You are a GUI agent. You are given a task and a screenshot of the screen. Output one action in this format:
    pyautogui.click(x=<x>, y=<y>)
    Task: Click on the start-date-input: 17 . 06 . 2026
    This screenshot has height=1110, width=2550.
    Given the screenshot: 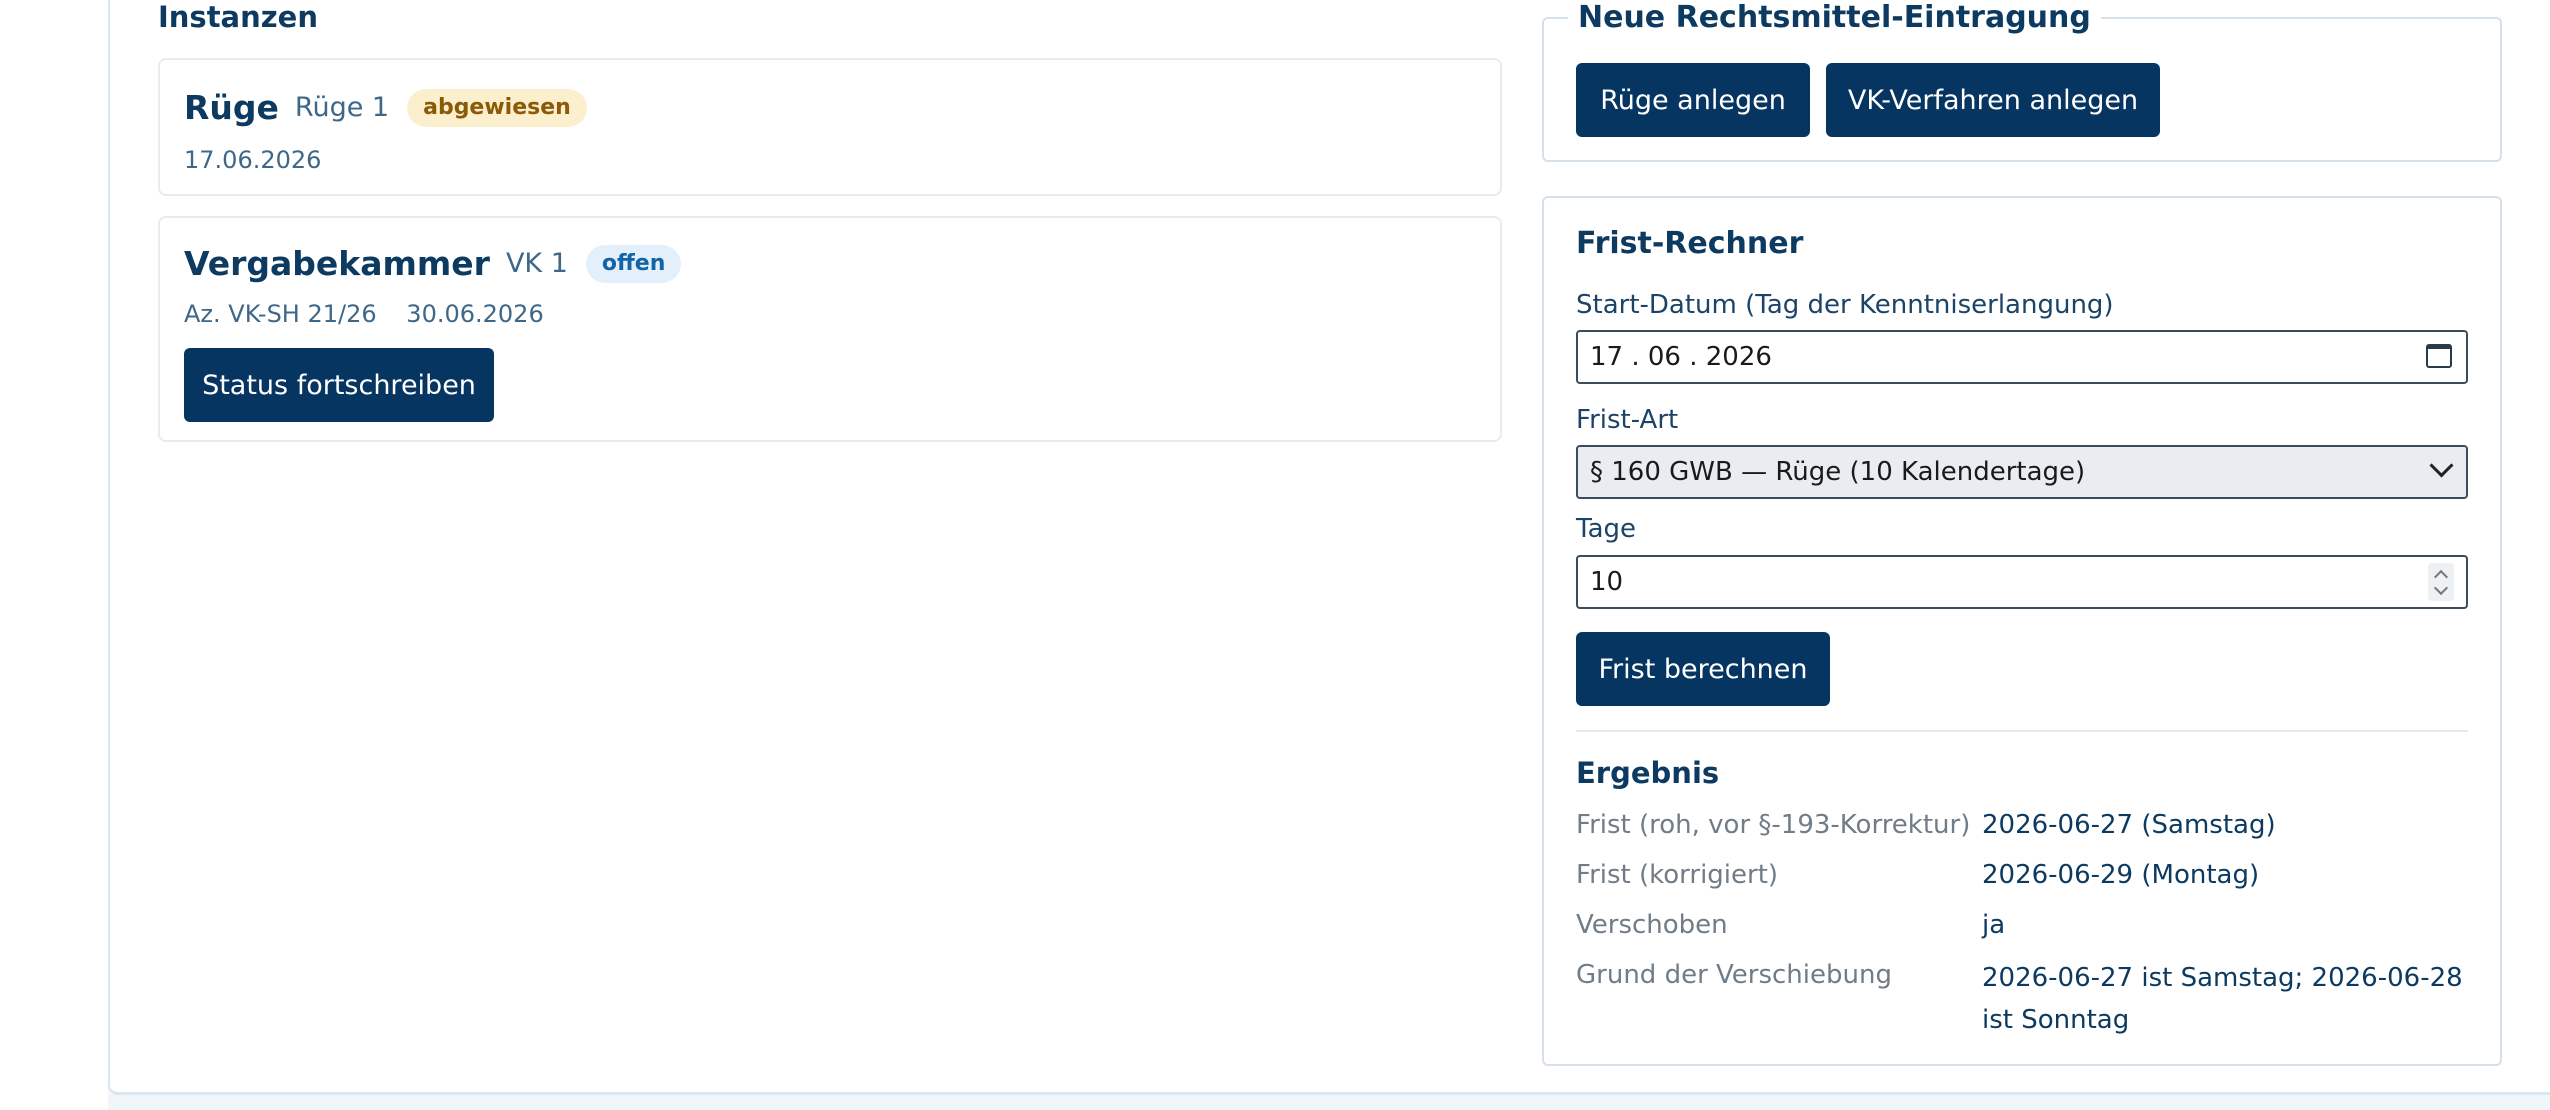 What is the action you would take?
    pyautogui.click(x=2022, y=357)
    